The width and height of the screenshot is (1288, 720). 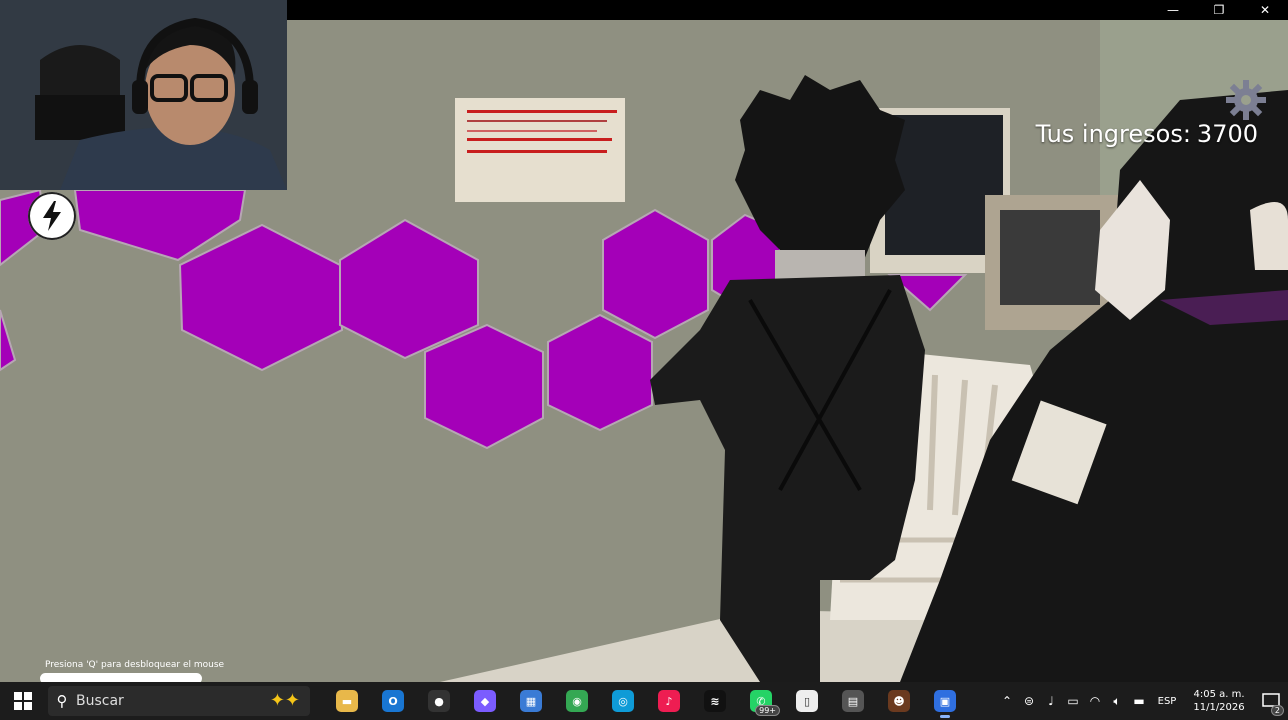 I want to click on window-controls: — ❐ ✕, so click(x=1219, y=10).